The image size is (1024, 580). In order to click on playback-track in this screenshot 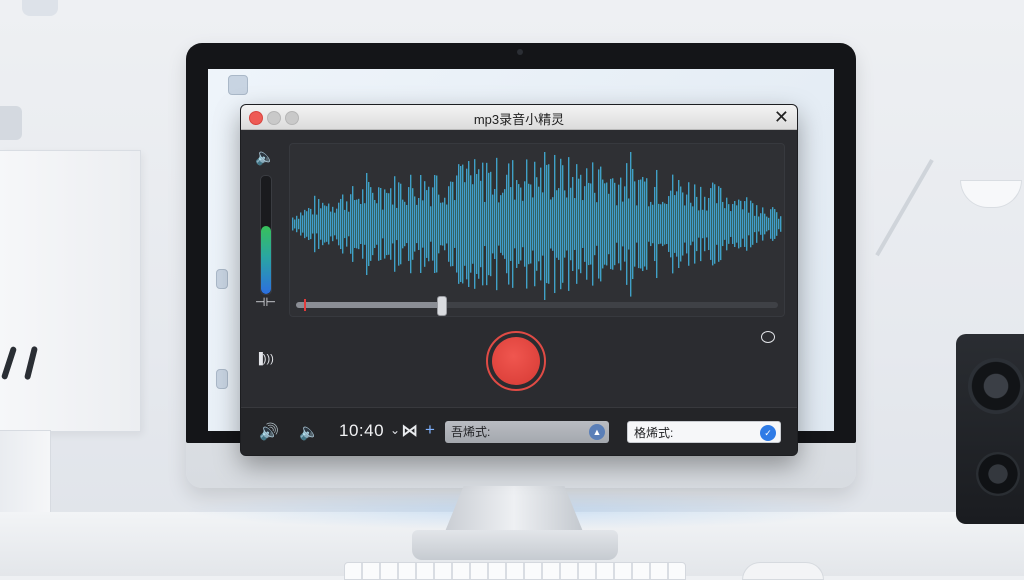, I will do `click(537, 306)`.